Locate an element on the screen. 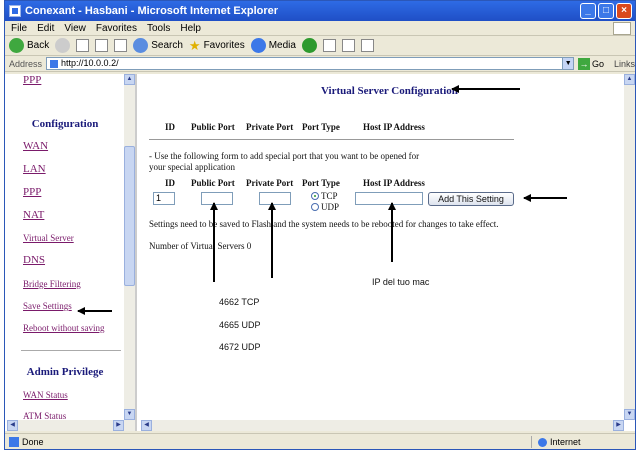 This screenshot has width=640, height=462. col-host-ip: Host IP Address is located at coordinates (394, 127).